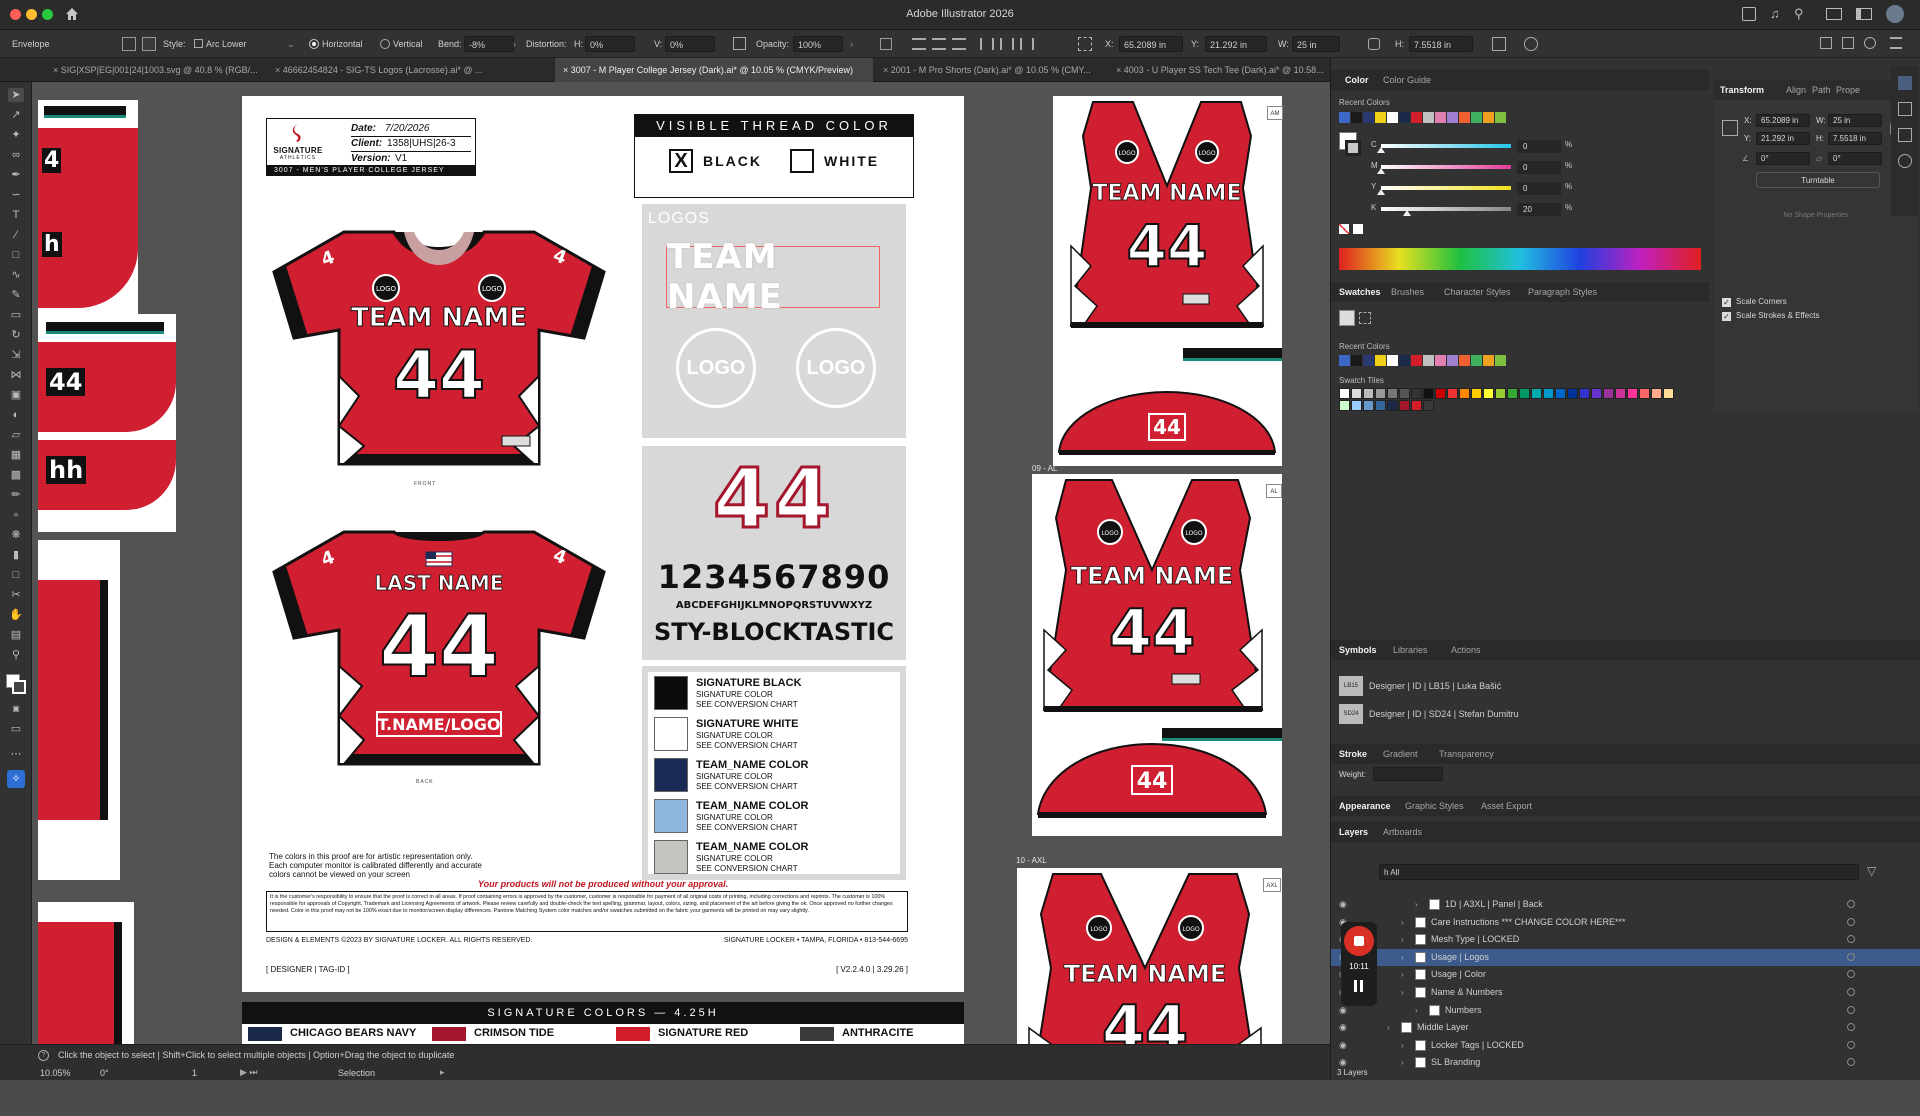  What do you see at coordinates (1374, 44) in the screenshot?
I see `link-icon` at bounding box center [1374, 44].